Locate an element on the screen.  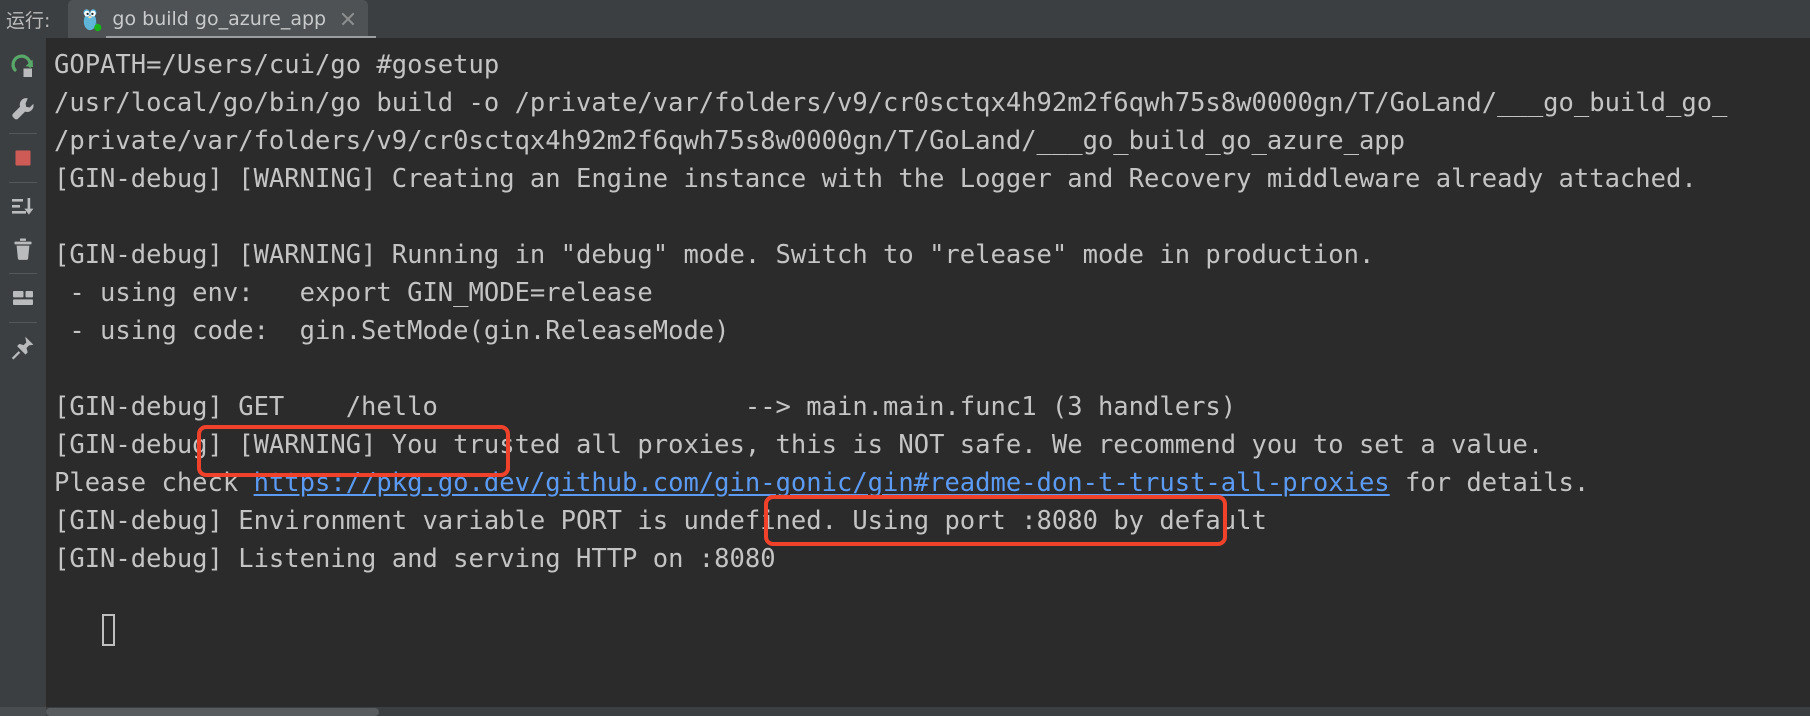
rerun-icon is located at coordinates (22, 65).